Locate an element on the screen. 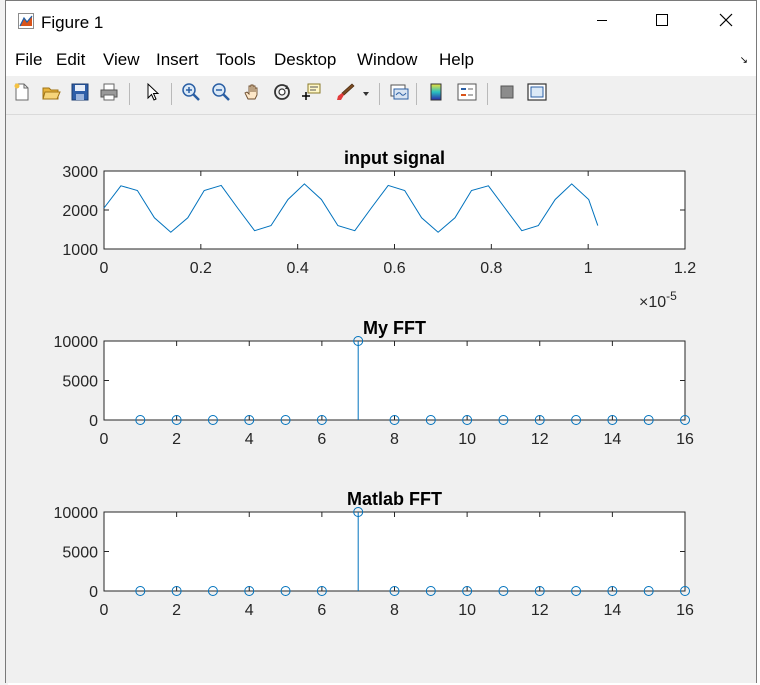 The width and height of the screenshot is (760, 685). insert-colorbar-button is located at coordinates (436, 94).